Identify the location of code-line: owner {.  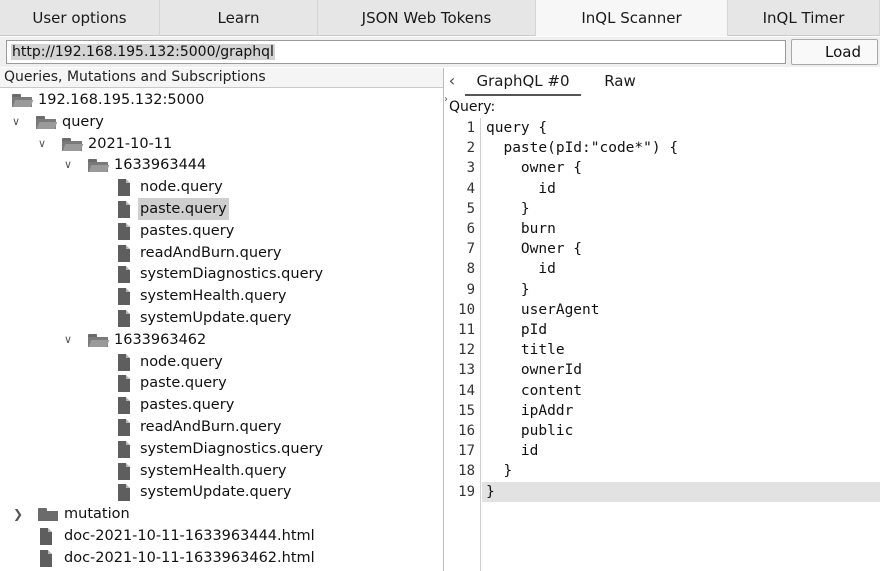
(681, 168).